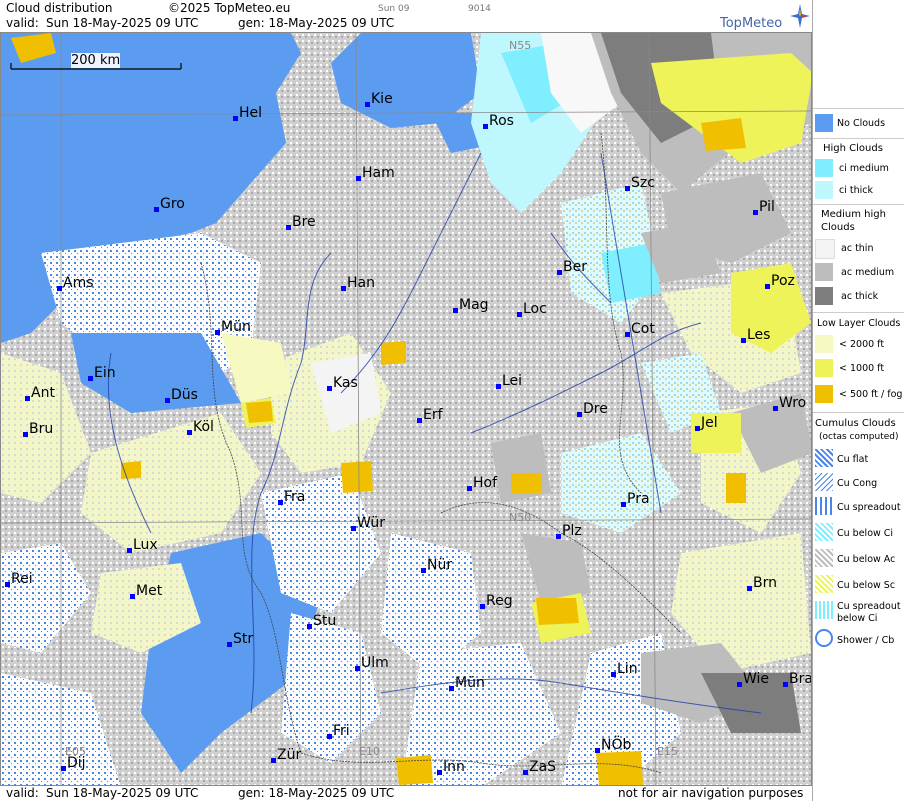 This screenshot has height=801, width=904. What do you see at coordinates (572, 531) in the screenshot?
I see `city-label: Plz` at bounding box center [572, 531].